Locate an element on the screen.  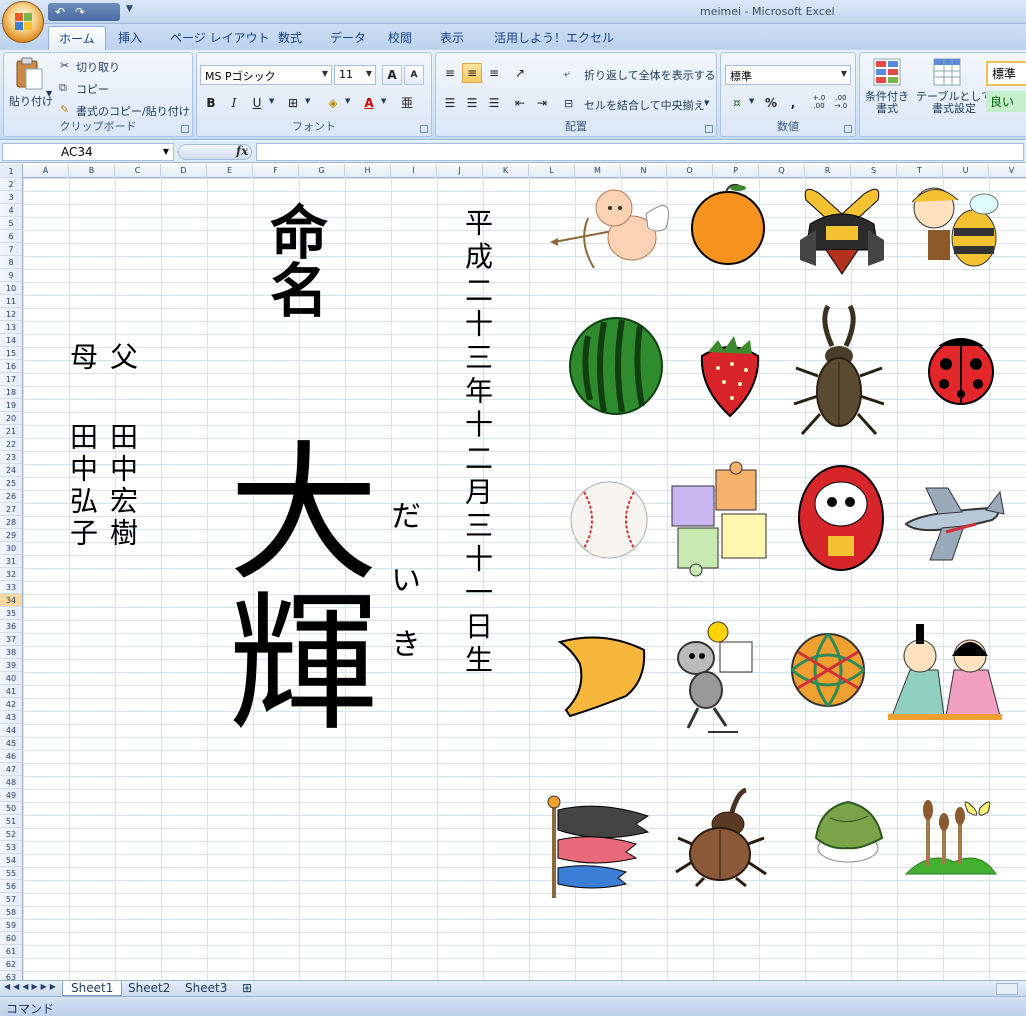
kashiwa-mochi-clipart is located at coordinates (848, 832).